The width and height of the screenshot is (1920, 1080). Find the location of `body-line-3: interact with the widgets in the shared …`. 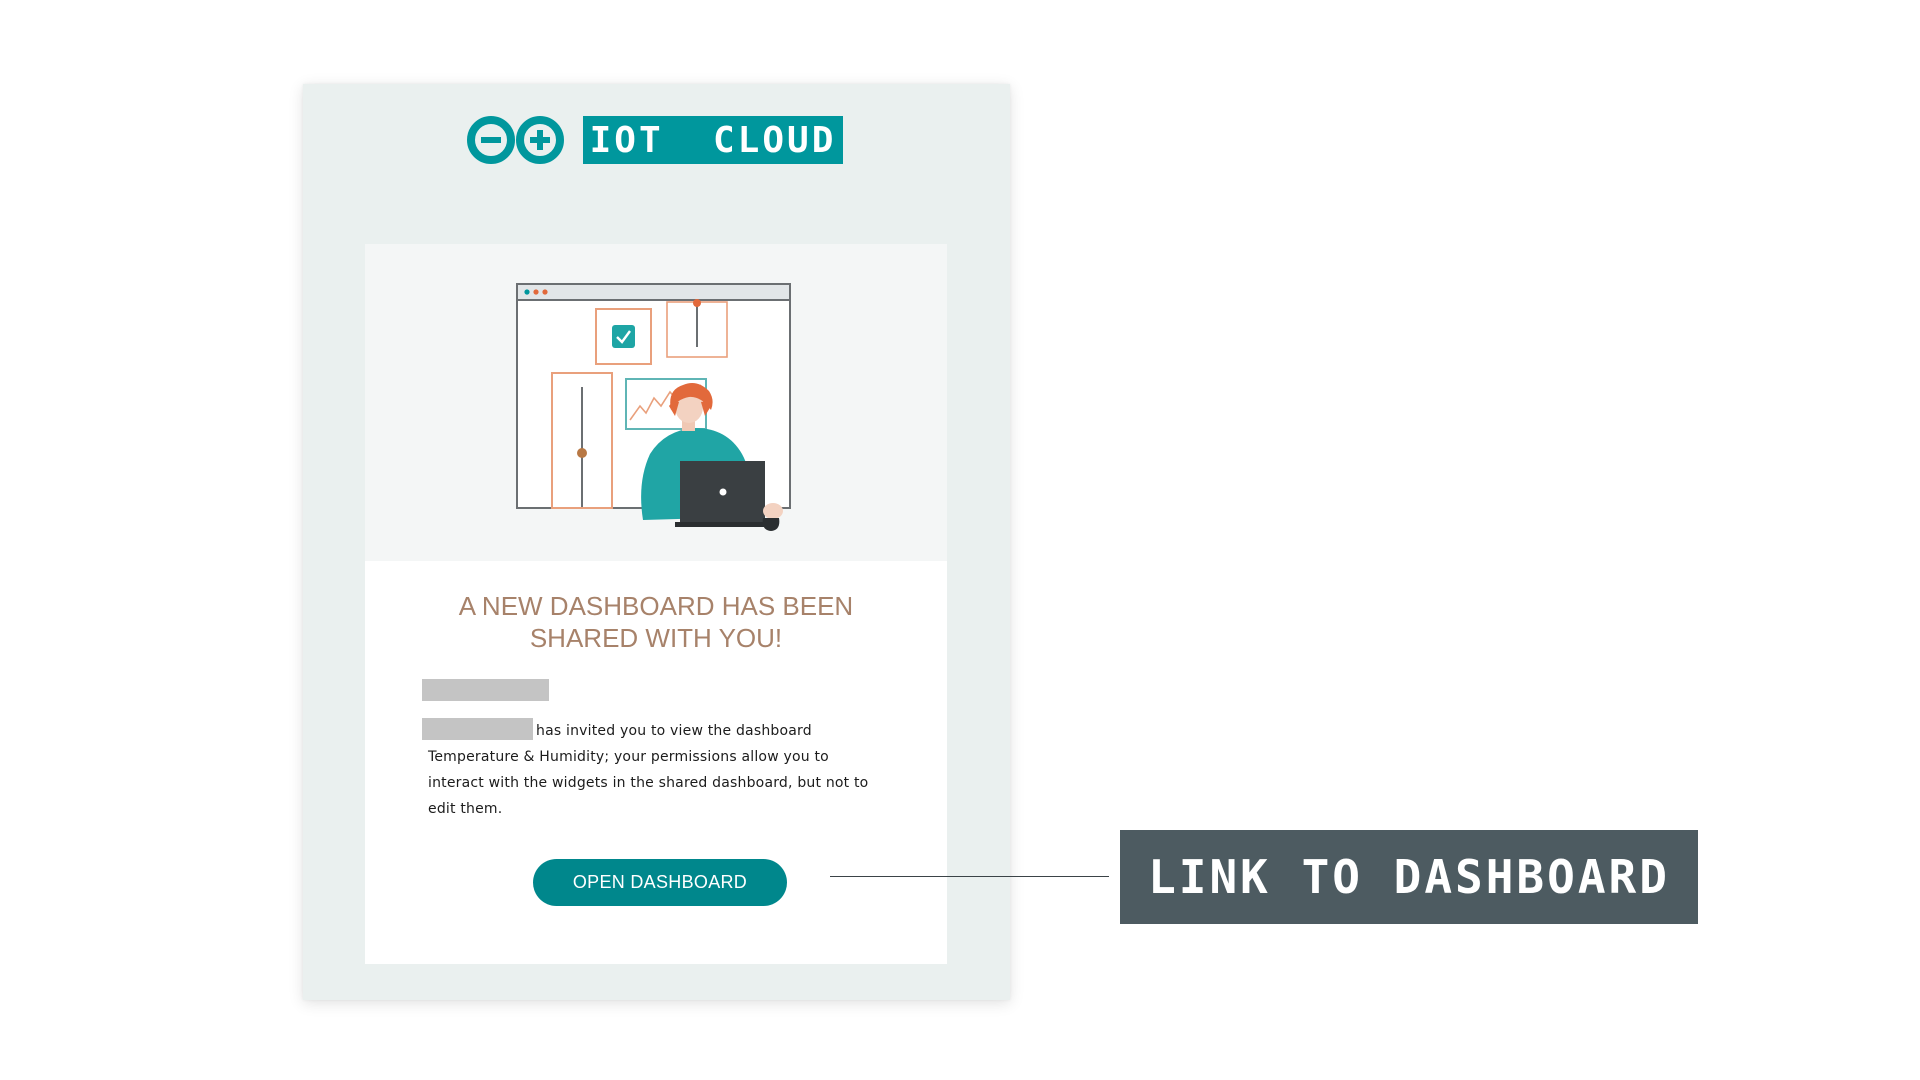

body-line-3: interact with the widgets in the shared … is located at coordinates (648, 783).